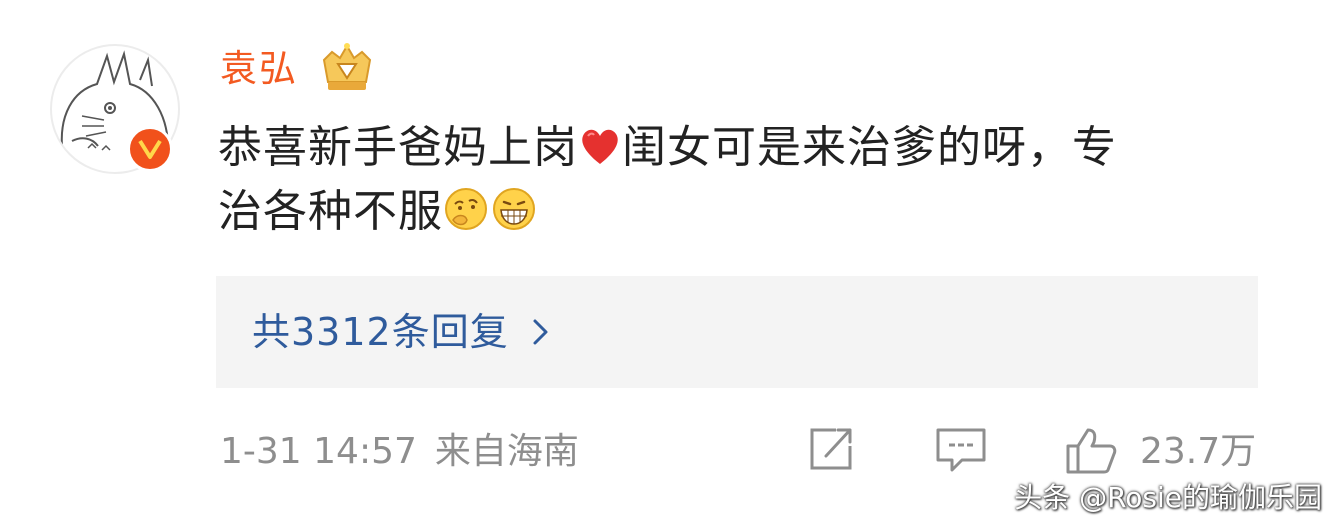 The image size is (1342, 530). I want to click on comment-line-2: 治各种不服, so click(753, 212).